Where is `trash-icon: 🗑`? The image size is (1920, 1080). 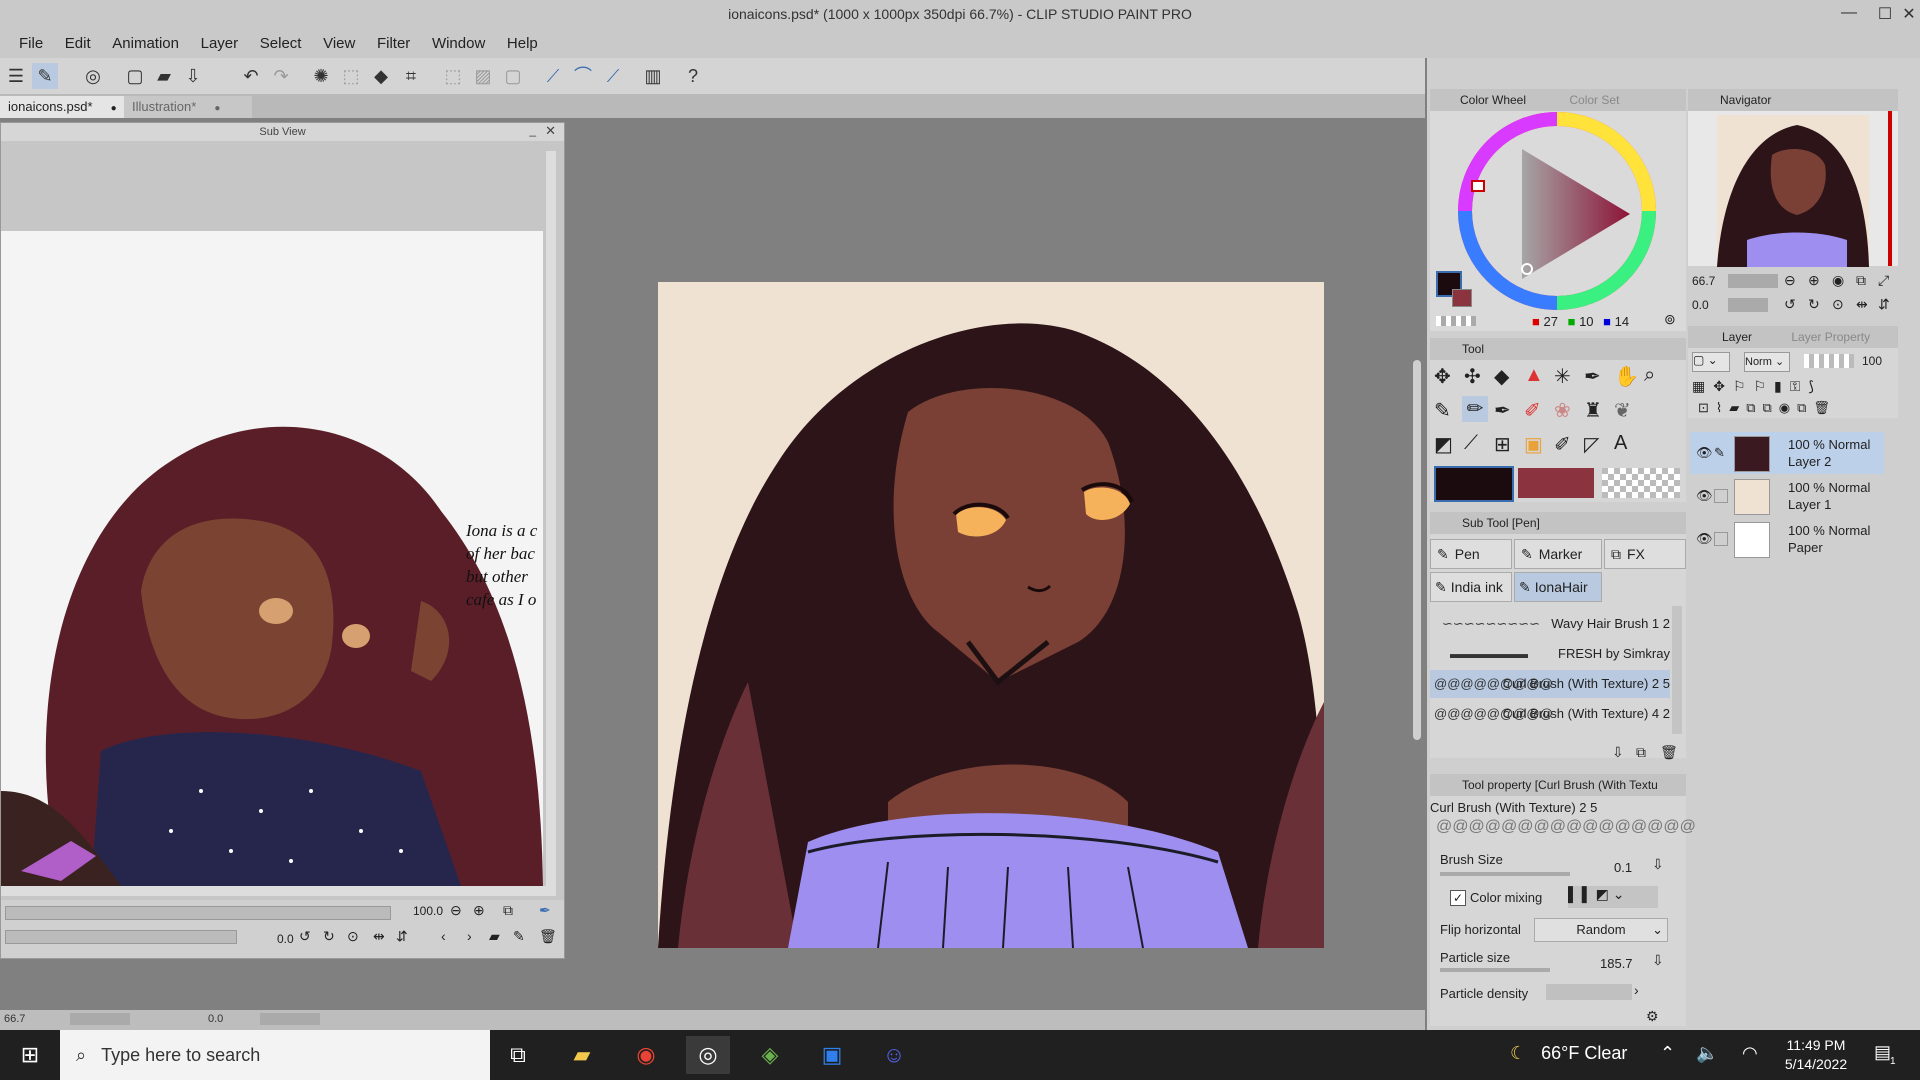
trash-icon: 🗑 is located at coordinates (1669, 752).